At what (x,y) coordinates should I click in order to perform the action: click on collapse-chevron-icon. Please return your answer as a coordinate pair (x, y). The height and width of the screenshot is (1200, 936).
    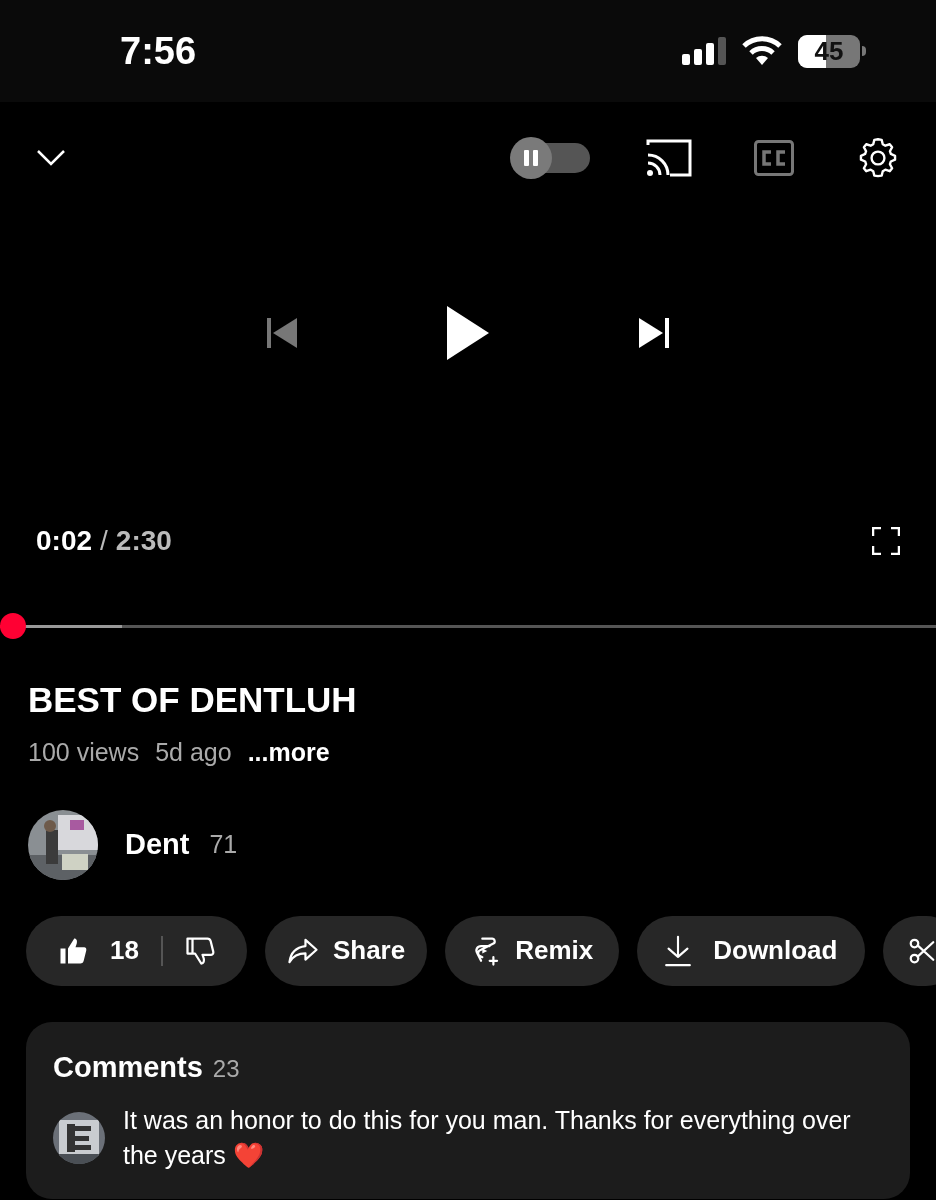
    Looking at the image, I should click on (51, 158).